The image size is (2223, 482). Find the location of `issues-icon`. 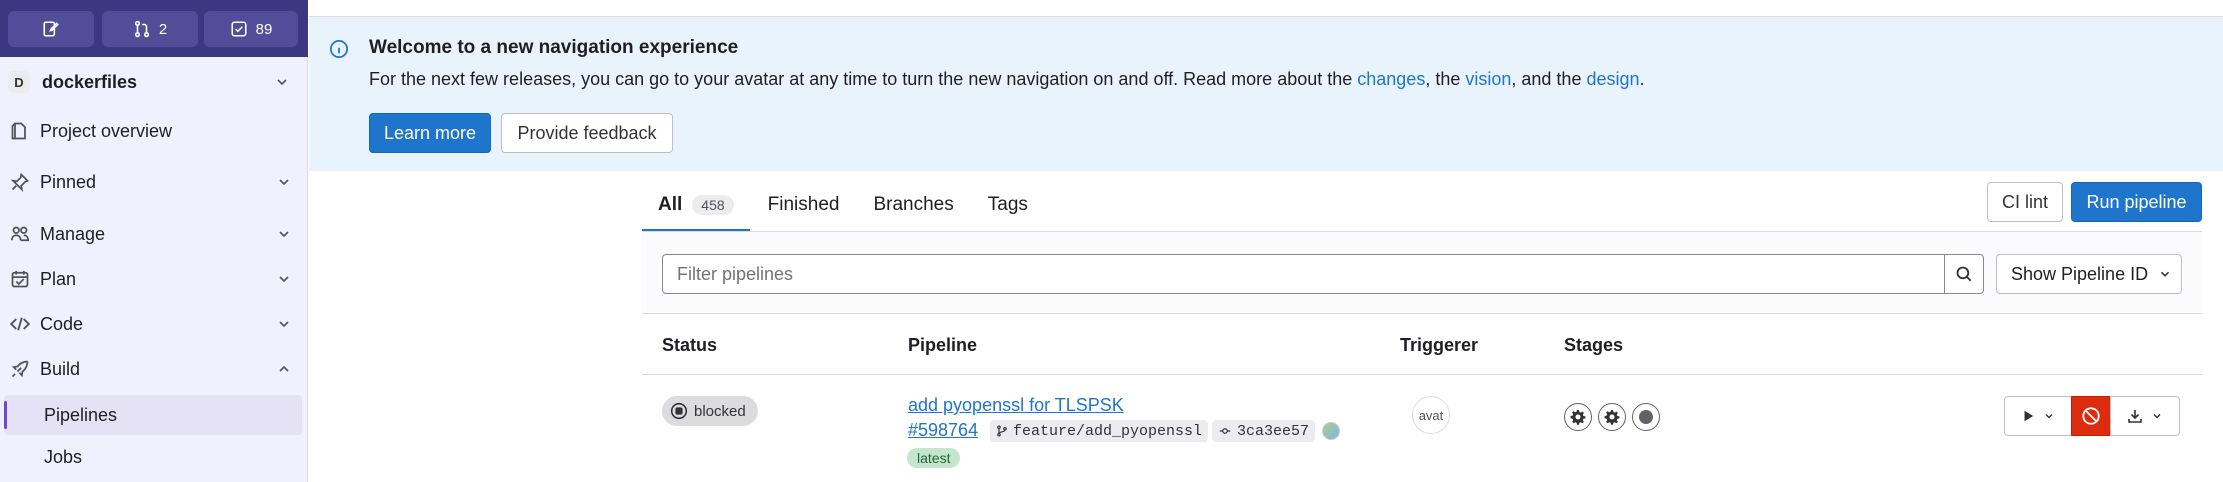

issues-icon is located at coordinates (51, 29).